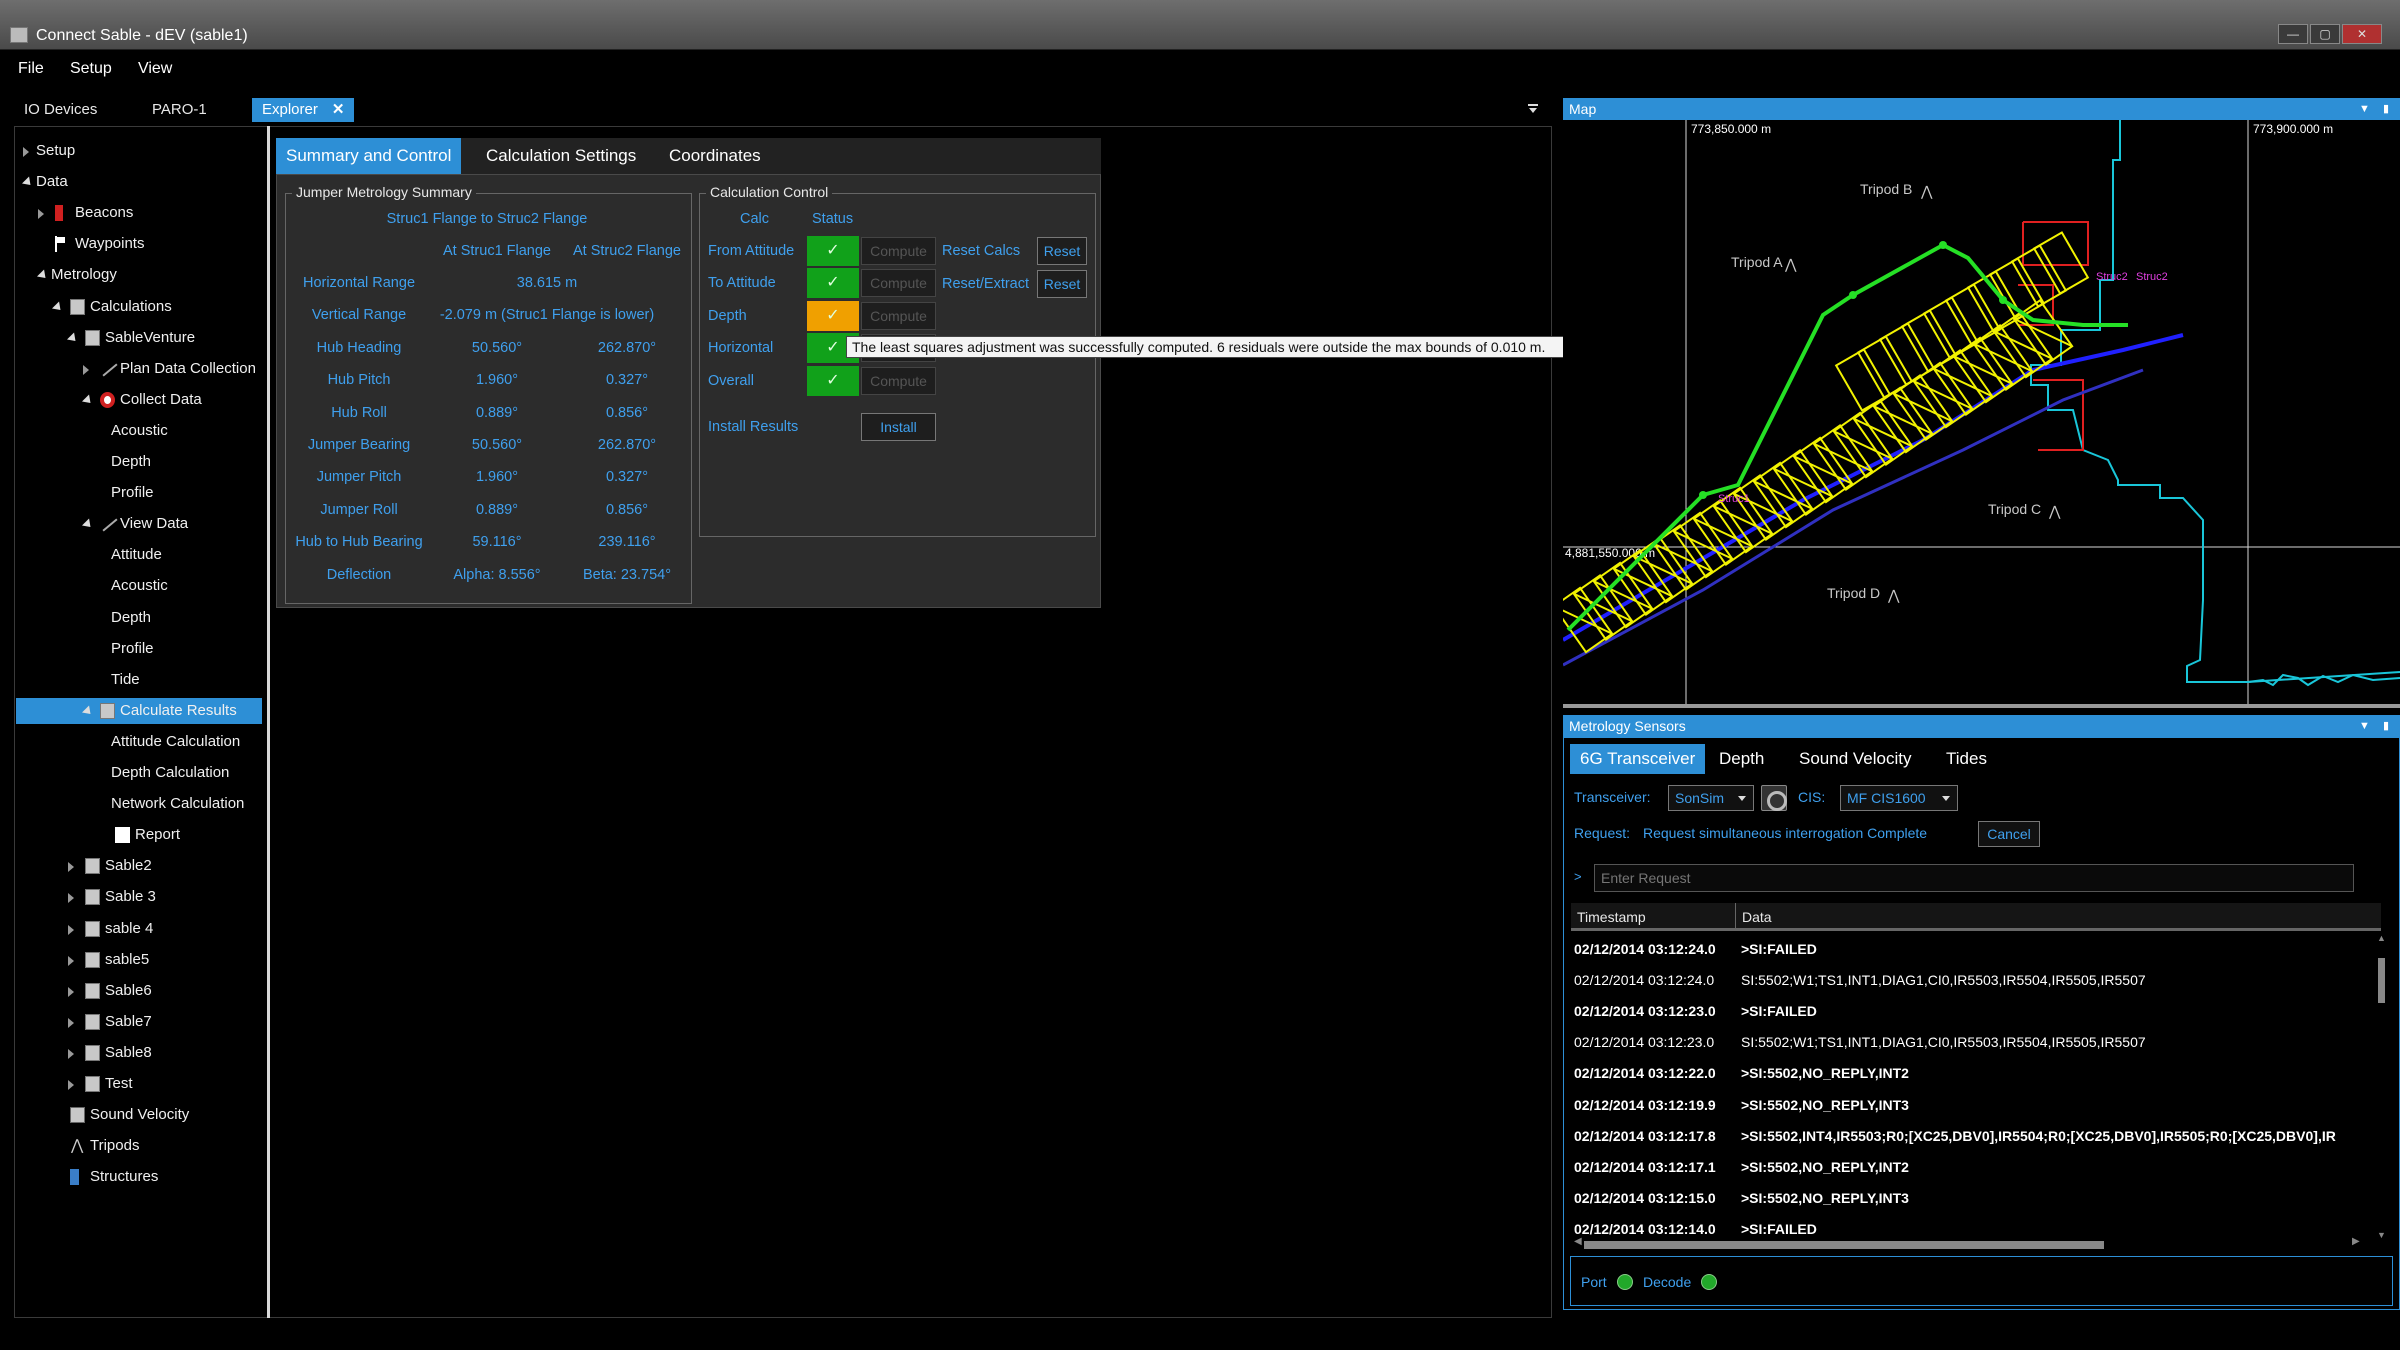 The image size is (2400, 1350). Describe the element at coordinates (2381, 1088) in the screenshot. I see `log-vertical-scrollbar: ▲ ▼` at that location.